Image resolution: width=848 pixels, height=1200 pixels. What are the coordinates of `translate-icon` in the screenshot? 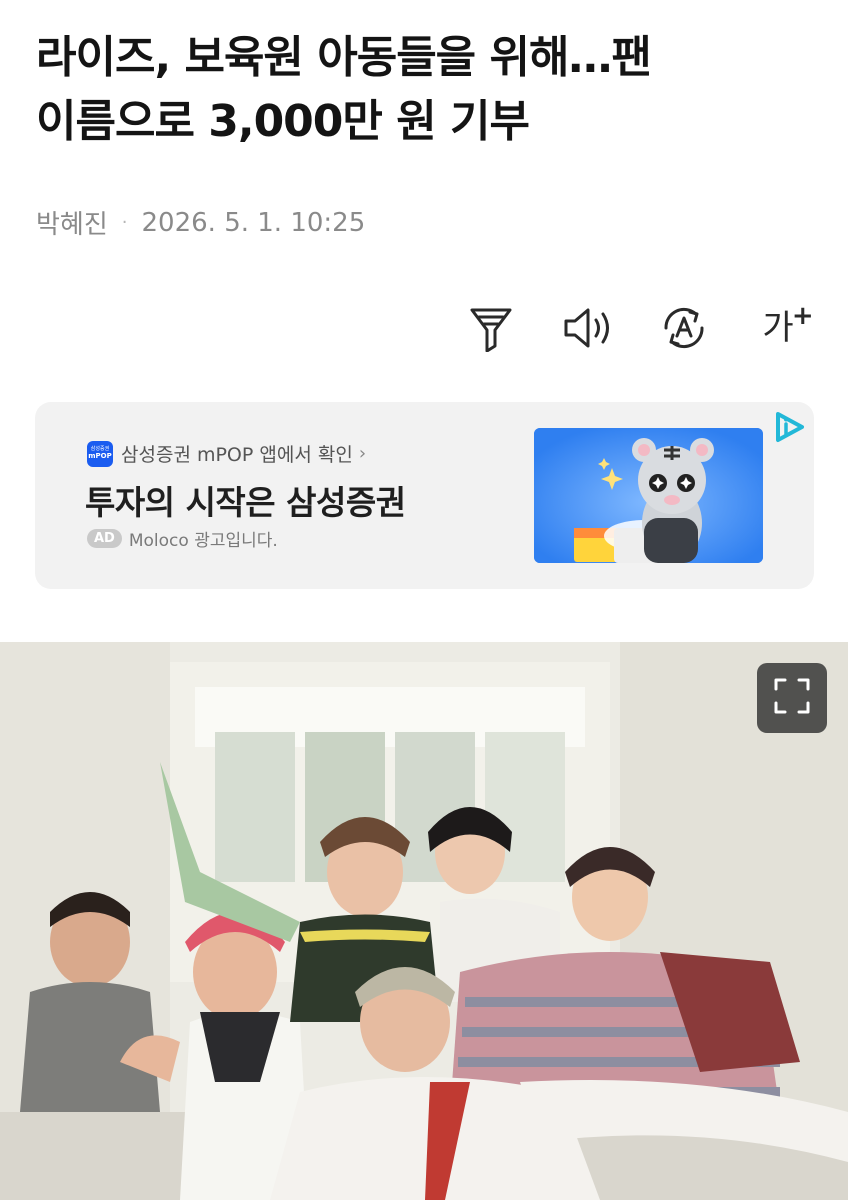 It's located at (684, 328).